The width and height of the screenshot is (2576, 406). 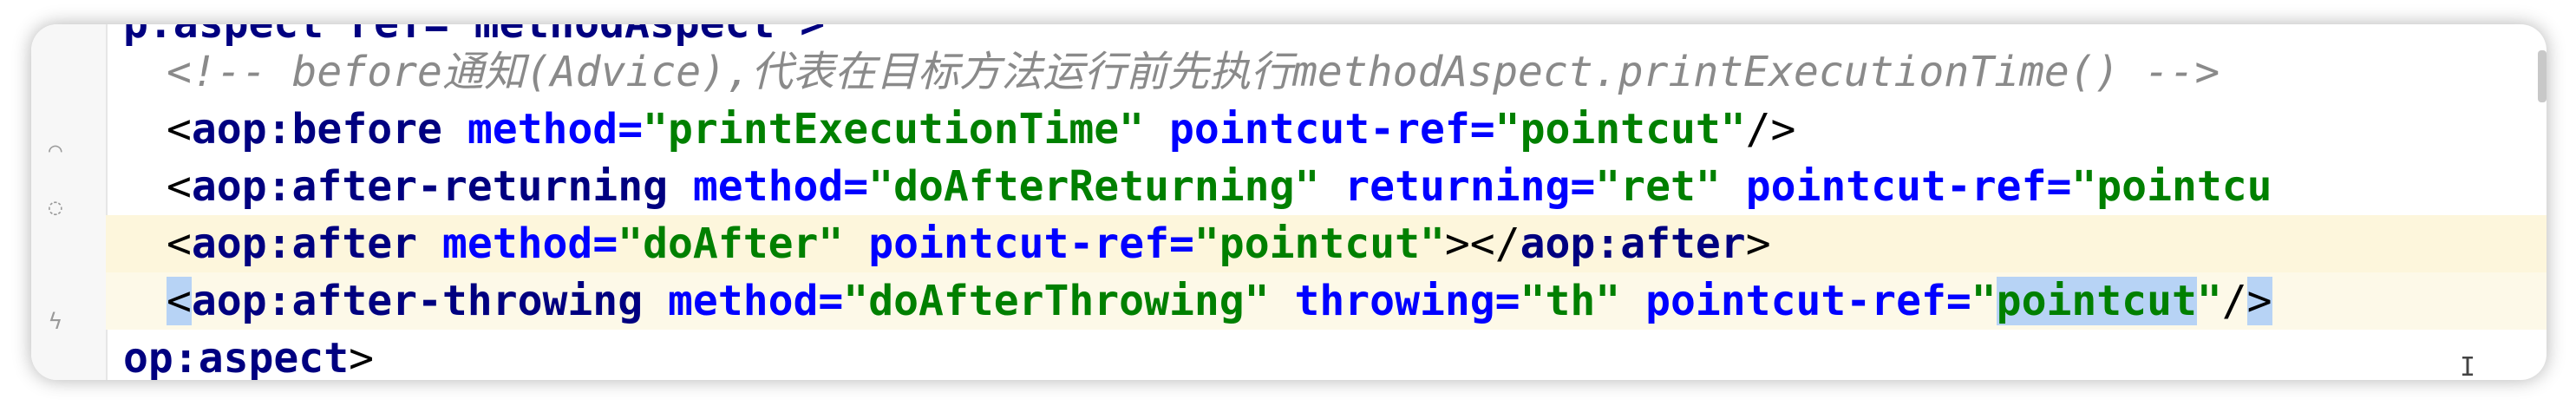 I want to click on breakpoint-icon: ◌, so click(x=55, y=207).